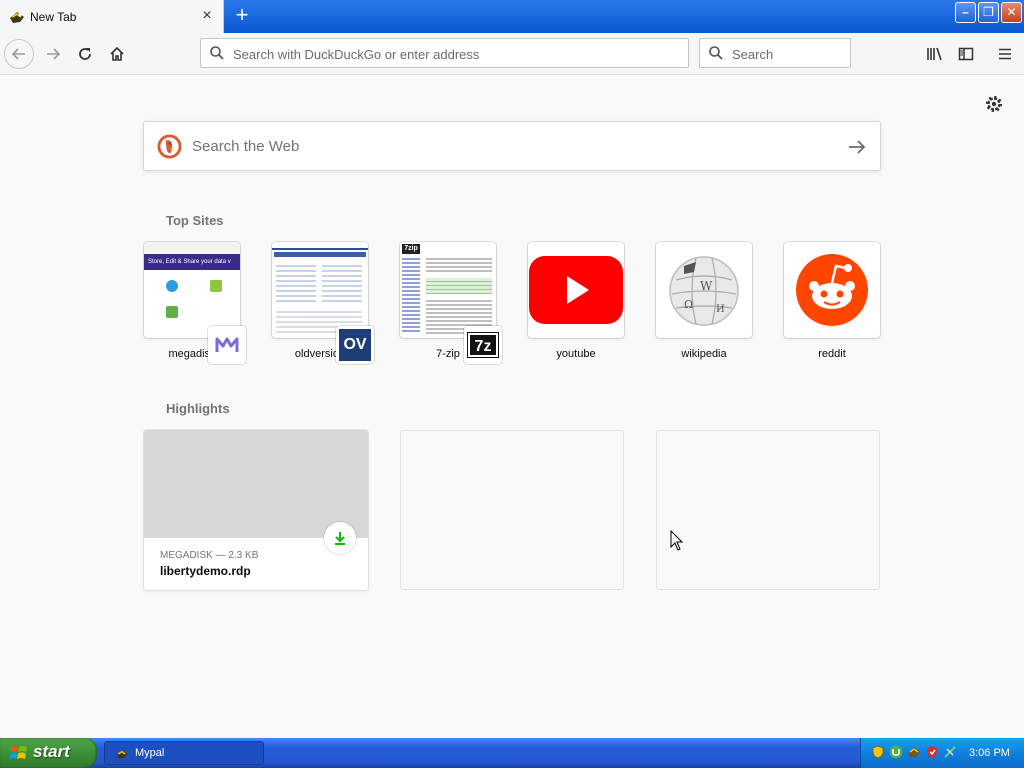 The height and width of the screenshot is (768, 1024). What do you see at coordinates (355, 345) in the screenshot?
I see `oldversion-logo-icon: OV` at bounding box center [355, 345].